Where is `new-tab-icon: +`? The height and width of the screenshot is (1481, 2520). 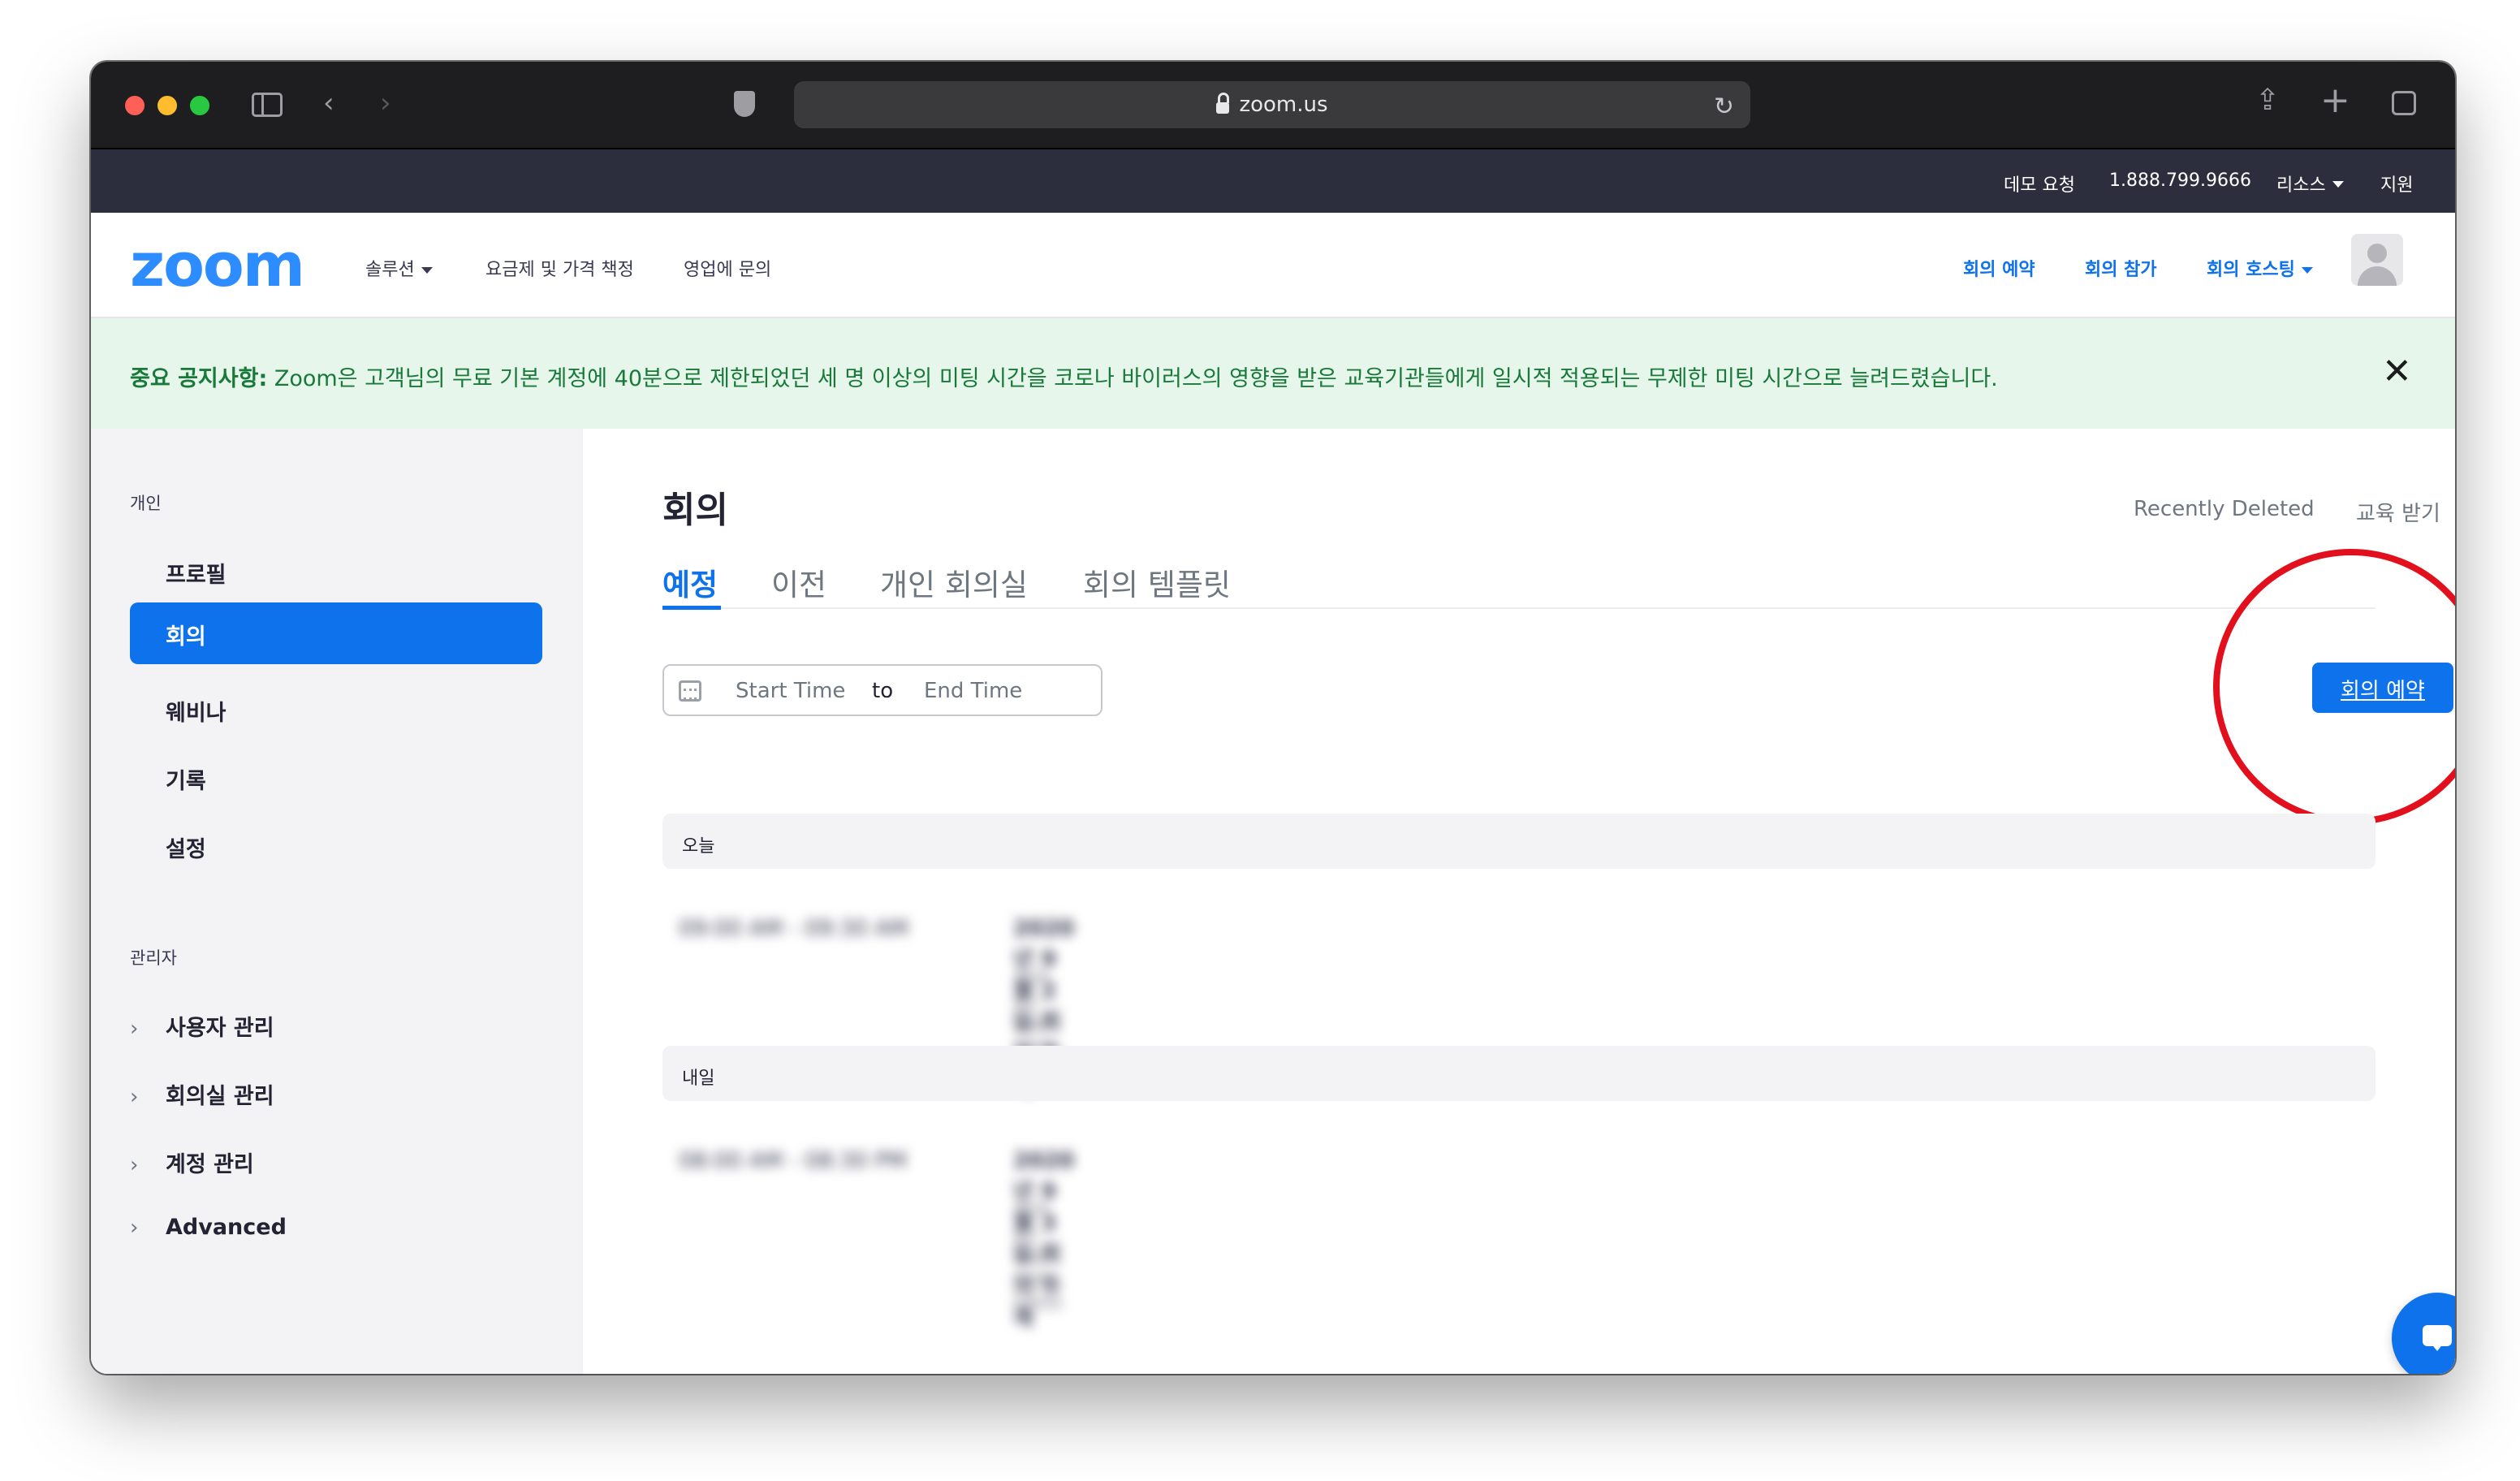
new-tab-icon: + is located at coordinates (2335, 101).